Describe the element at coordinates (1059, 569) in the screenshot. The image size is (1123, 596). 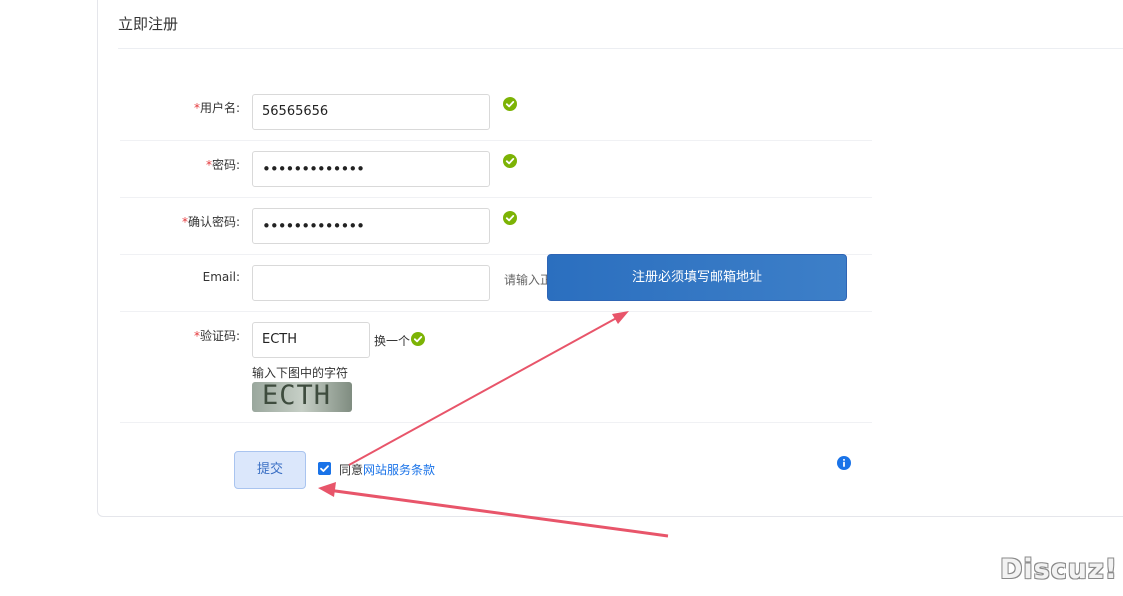
I see `discuz-watermark: Discuz!` at that location.